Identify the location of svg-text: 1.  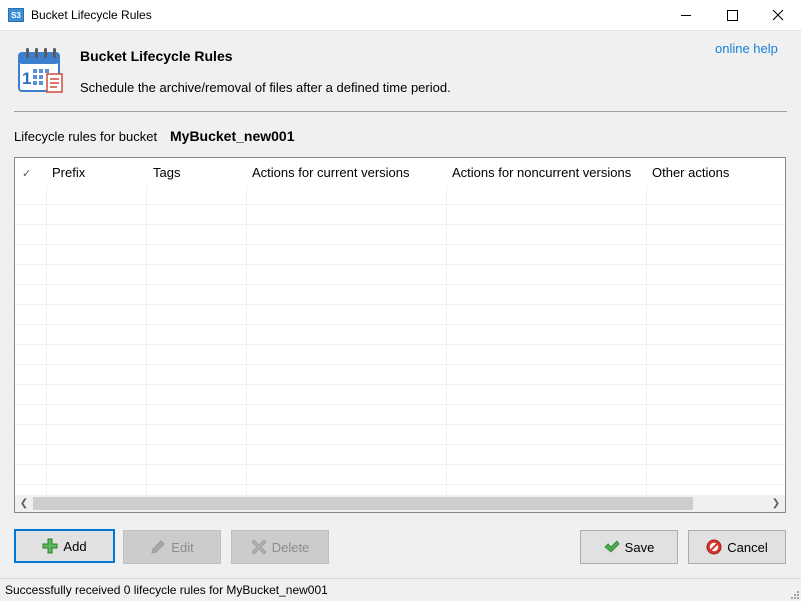
(26, 78).